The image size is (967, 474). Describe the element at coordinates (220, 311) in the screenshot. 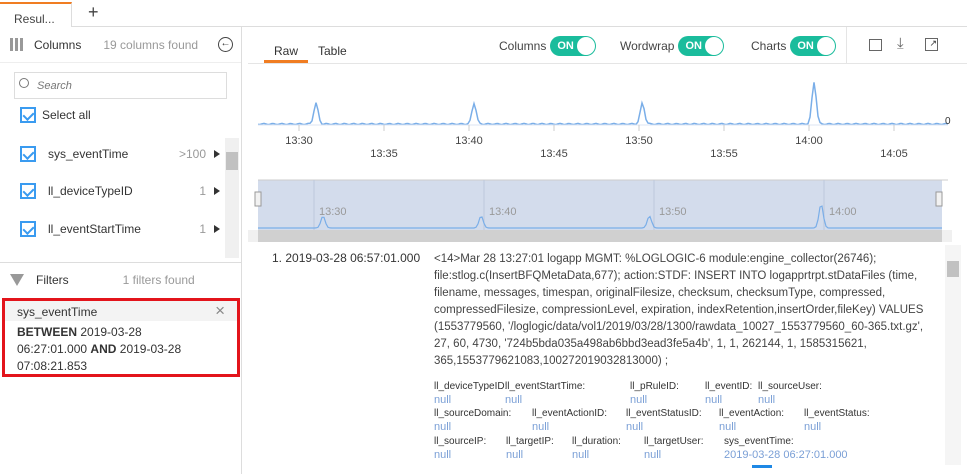

I see `close-icon: ×` at that location.